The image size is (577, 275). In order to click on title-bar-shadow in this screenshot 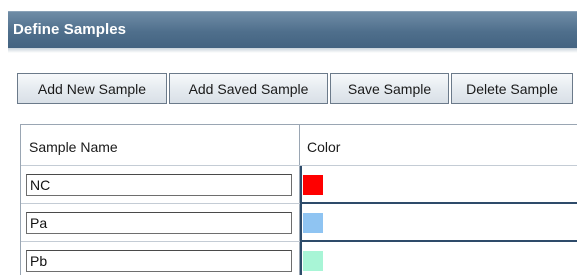, I will do `click(292, 50)`.